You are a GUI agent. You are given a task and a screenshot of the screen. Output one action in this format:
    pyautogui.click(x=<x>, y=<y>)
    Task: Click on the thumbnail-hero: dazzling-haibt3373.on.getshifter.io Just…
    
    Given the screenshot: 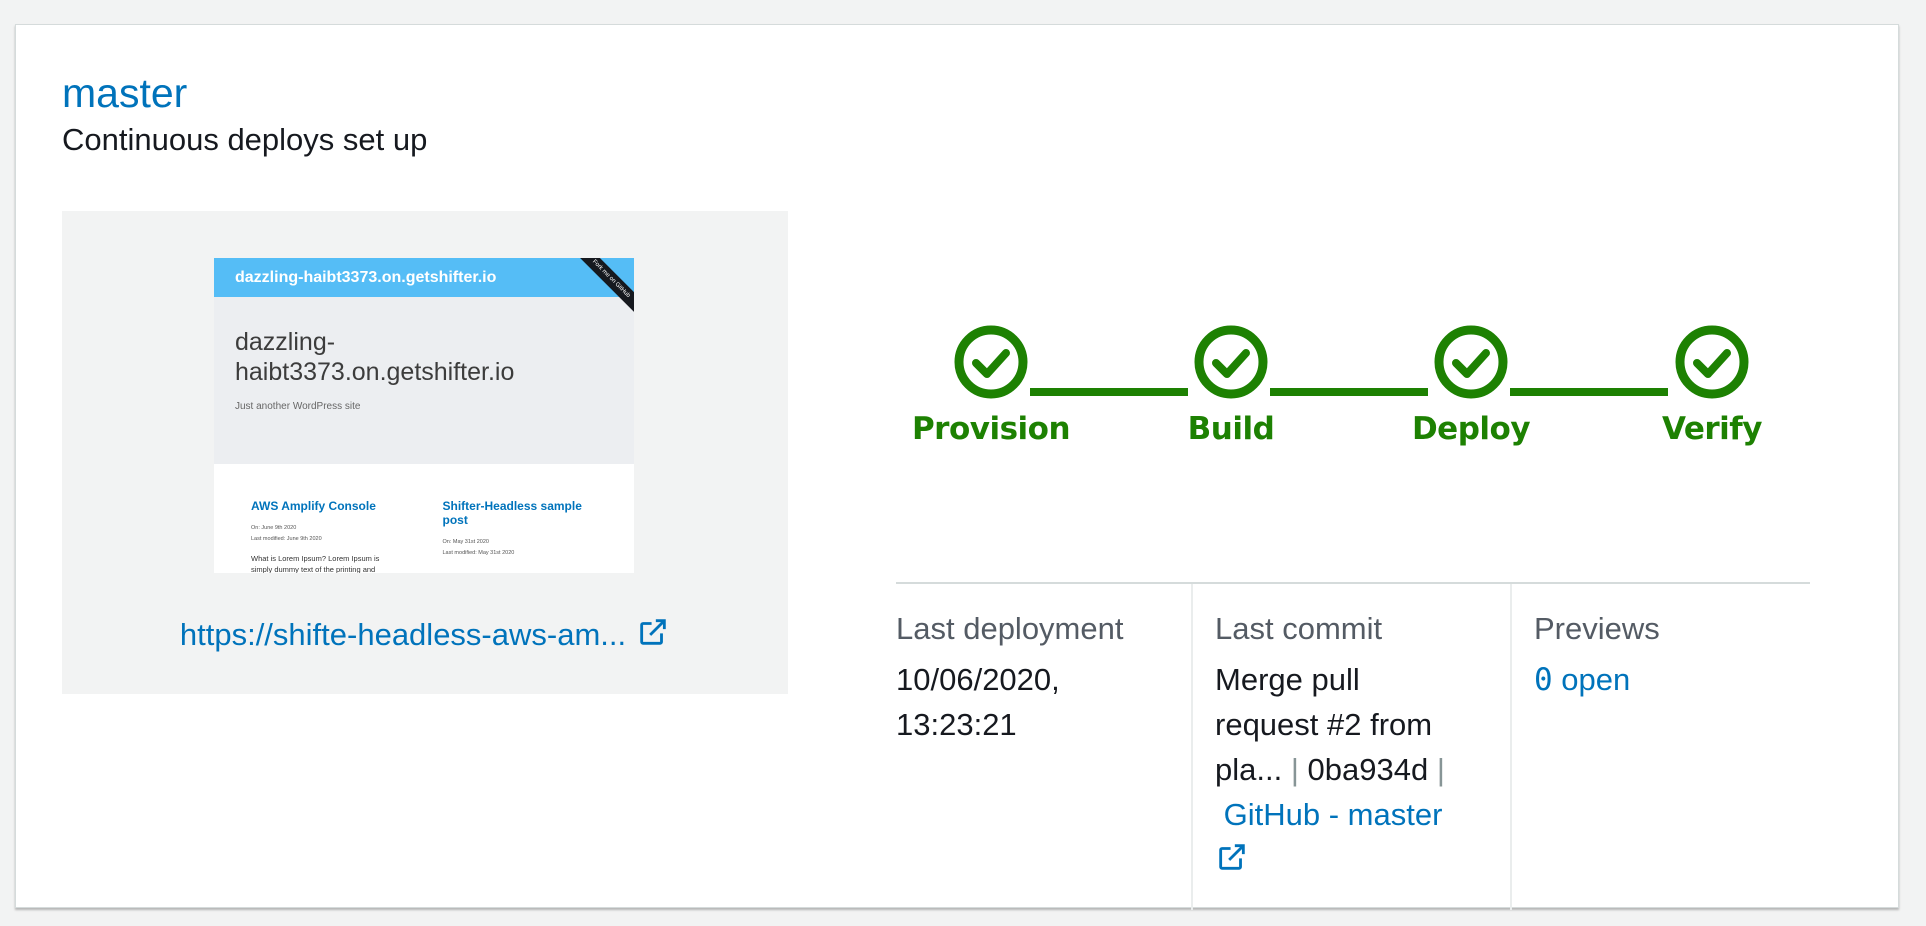 What is the action you would take?
    pyautogui.click(x=424, y=380)
    